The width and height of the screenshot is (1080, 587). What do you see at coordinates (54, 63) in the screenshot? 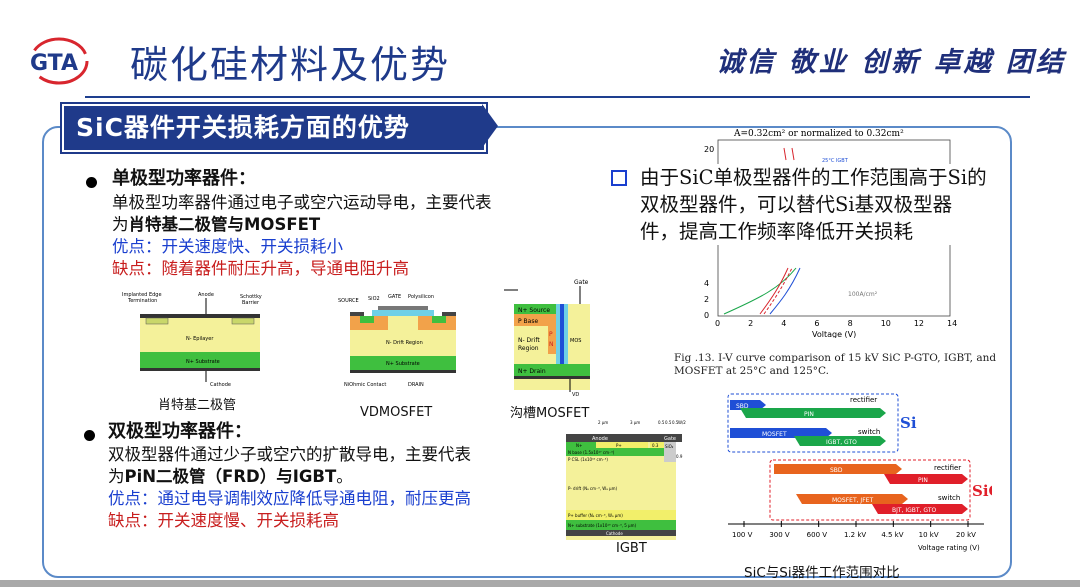
I see `logo-text: GTA` at bounding box center [54, 63].